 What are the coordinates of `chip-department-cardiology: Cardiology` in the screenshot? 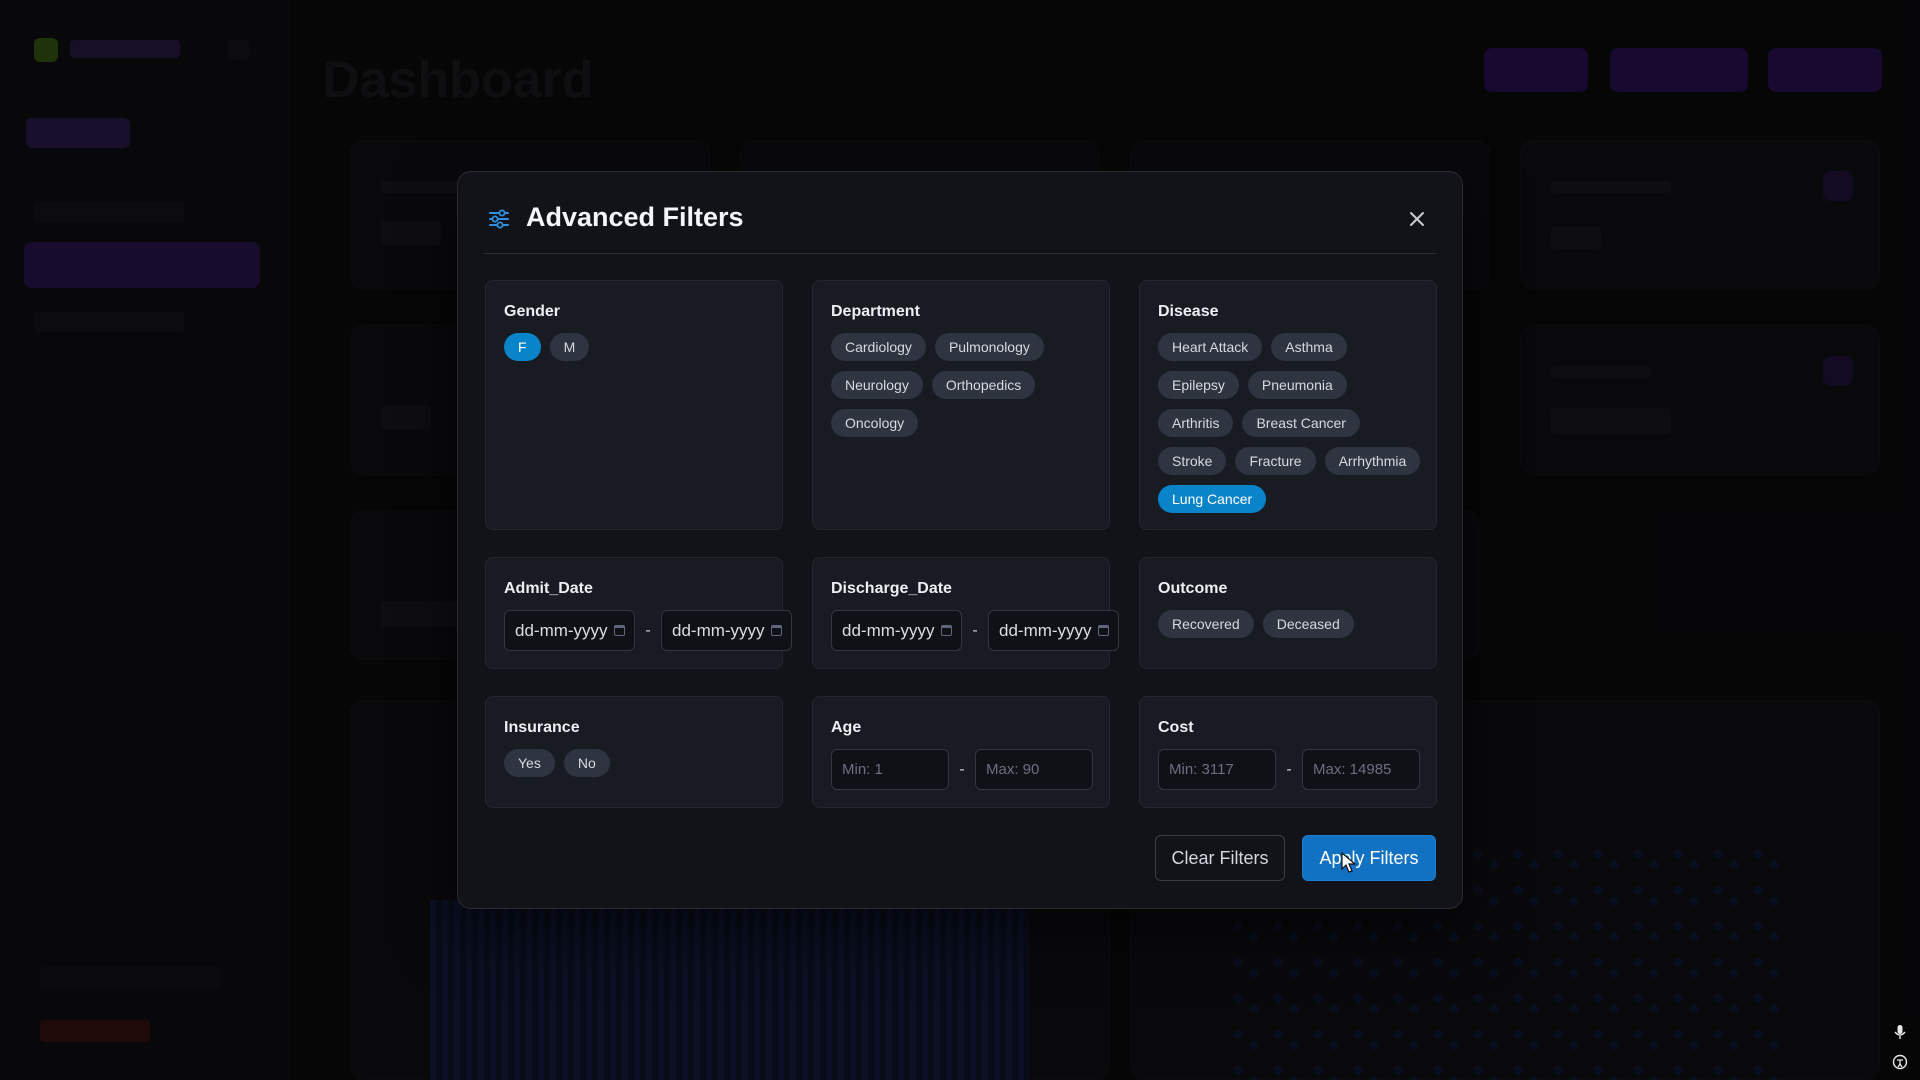 It's located at (878, 347).